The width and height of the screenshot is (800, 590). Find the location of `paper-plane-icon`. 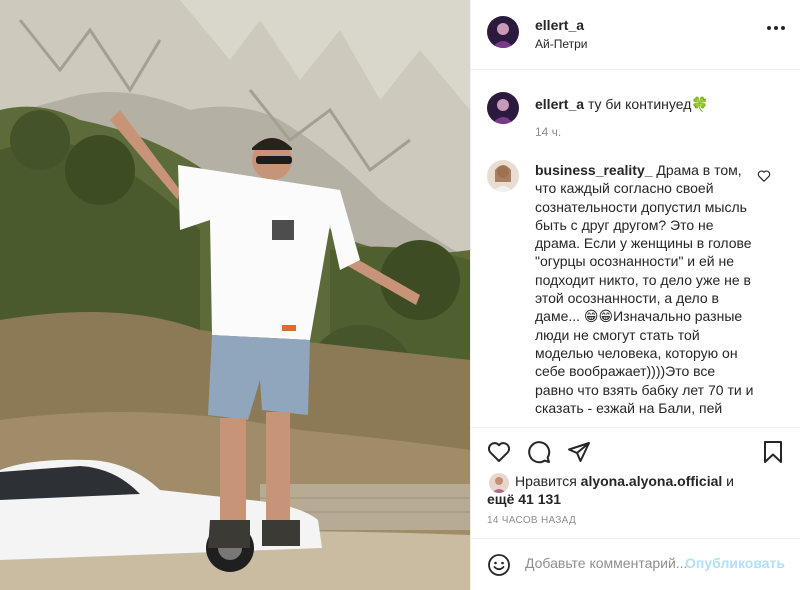

paper-plane-icon is located at coordinates (579, 453).